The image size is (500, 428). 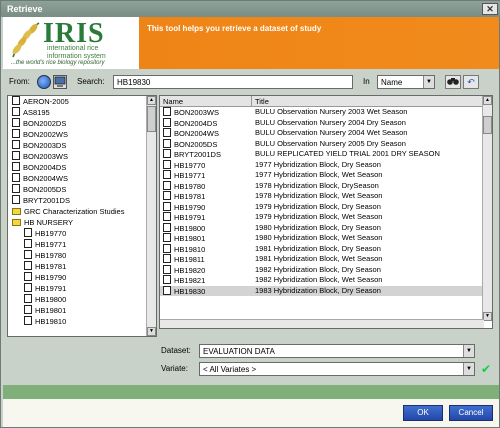 I want to click on variate-select: < All Variates > ▼, so click(x=337, y=369).